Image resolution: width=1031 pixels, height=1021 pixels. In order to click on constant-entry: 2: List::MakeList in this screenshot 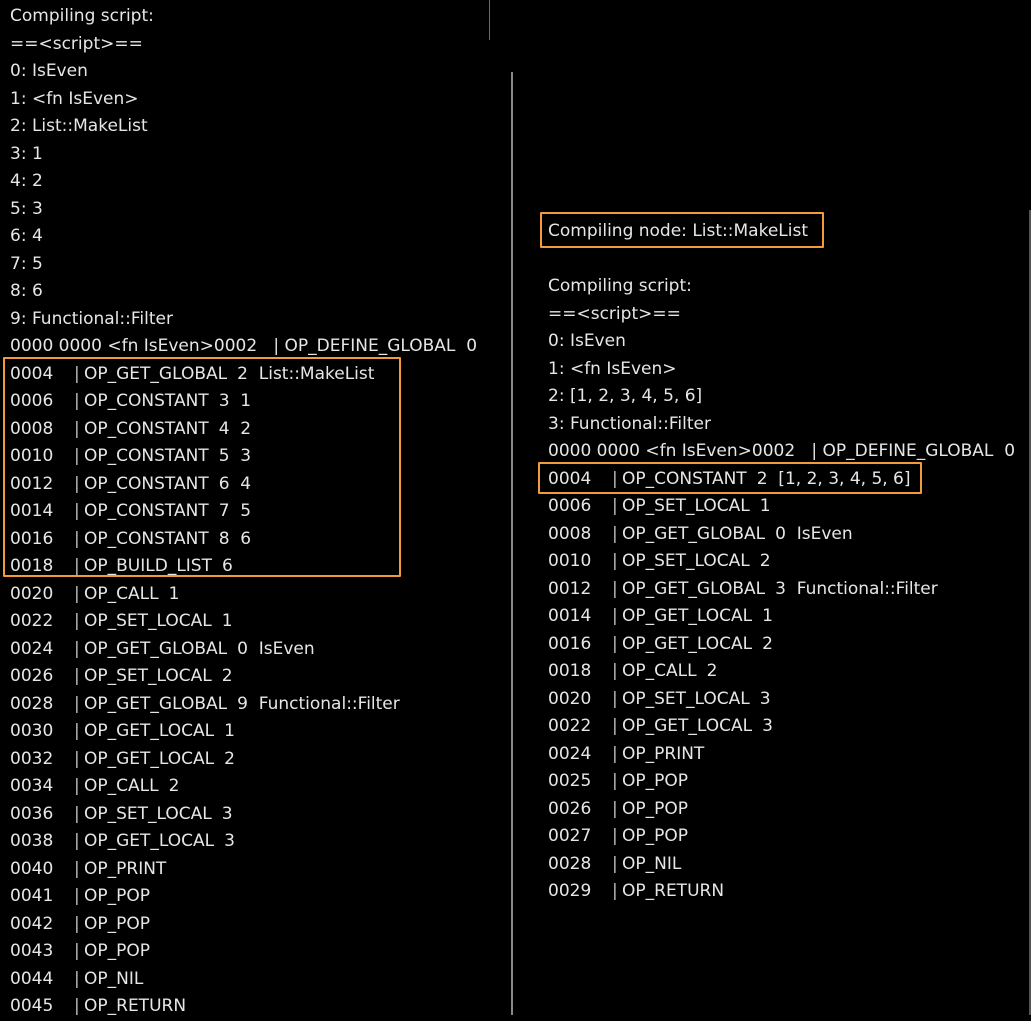, I will do `click(79, 126)`.